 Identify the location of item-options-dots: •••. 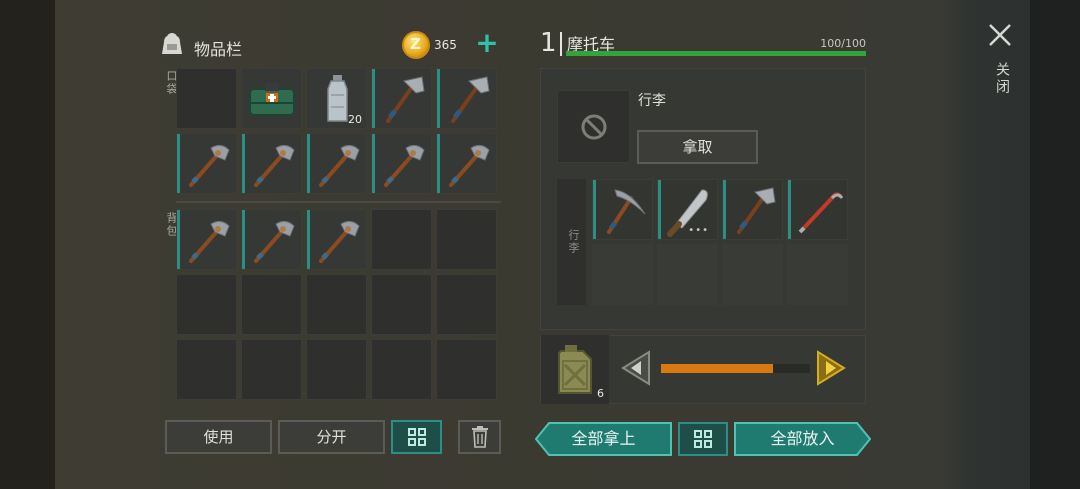
(698, 230).